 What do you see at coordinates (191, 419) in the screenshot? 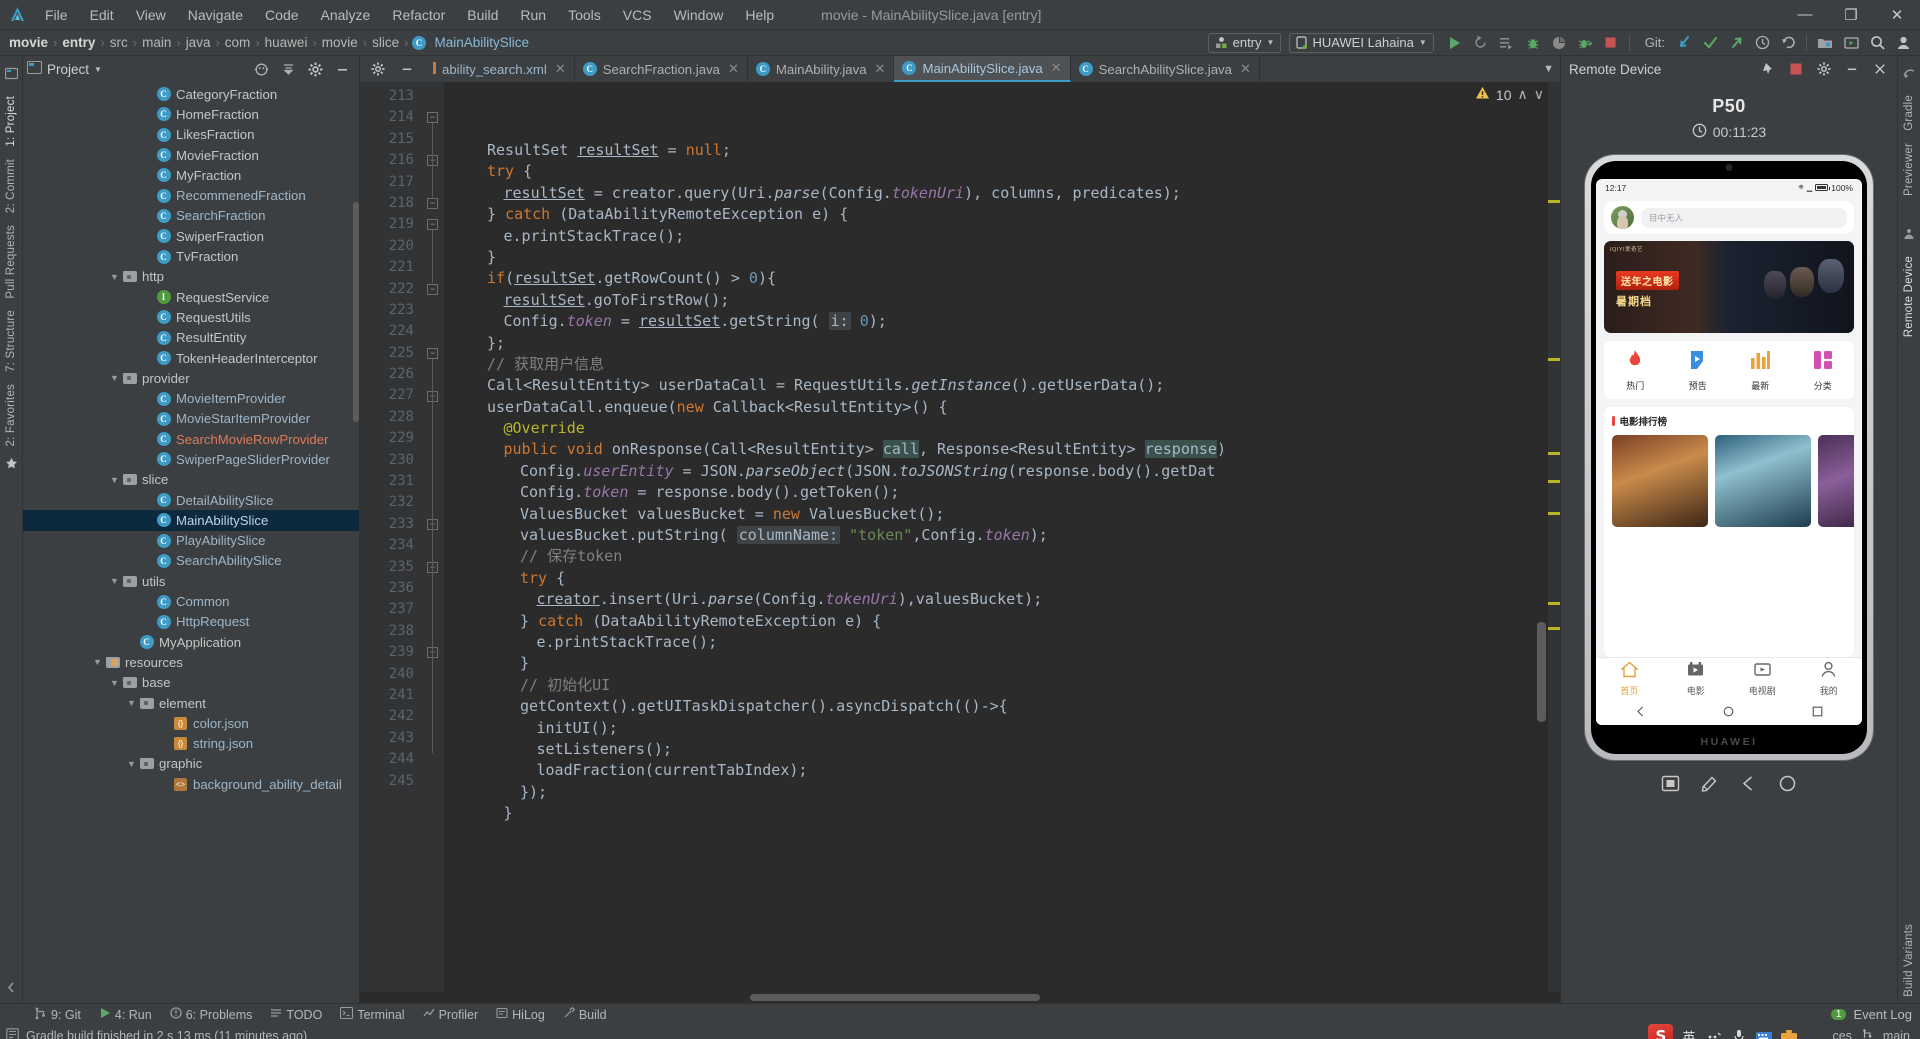
I see `tree-file: C MovieStarItemProvider` at bounding box center [191, 419].